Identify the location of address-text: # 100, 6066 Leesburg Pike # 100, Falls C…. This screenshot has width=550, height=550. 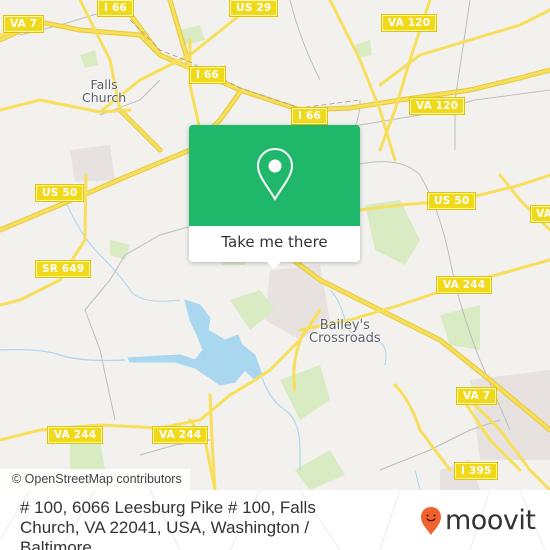
(168, 524).